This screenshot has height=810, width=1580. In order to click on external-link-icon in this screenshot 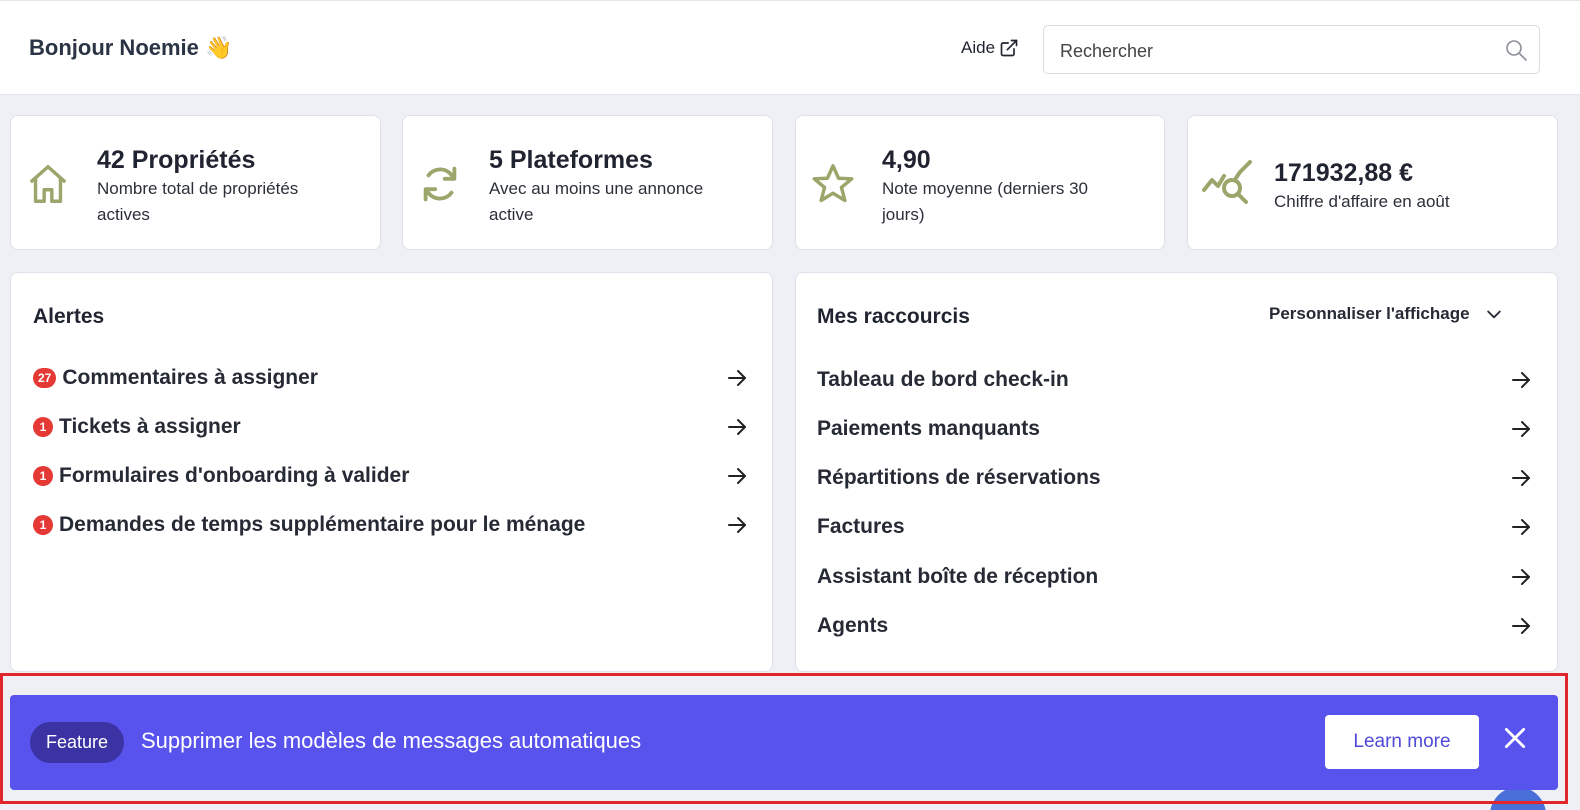, I will do `click(1009, 48)`.